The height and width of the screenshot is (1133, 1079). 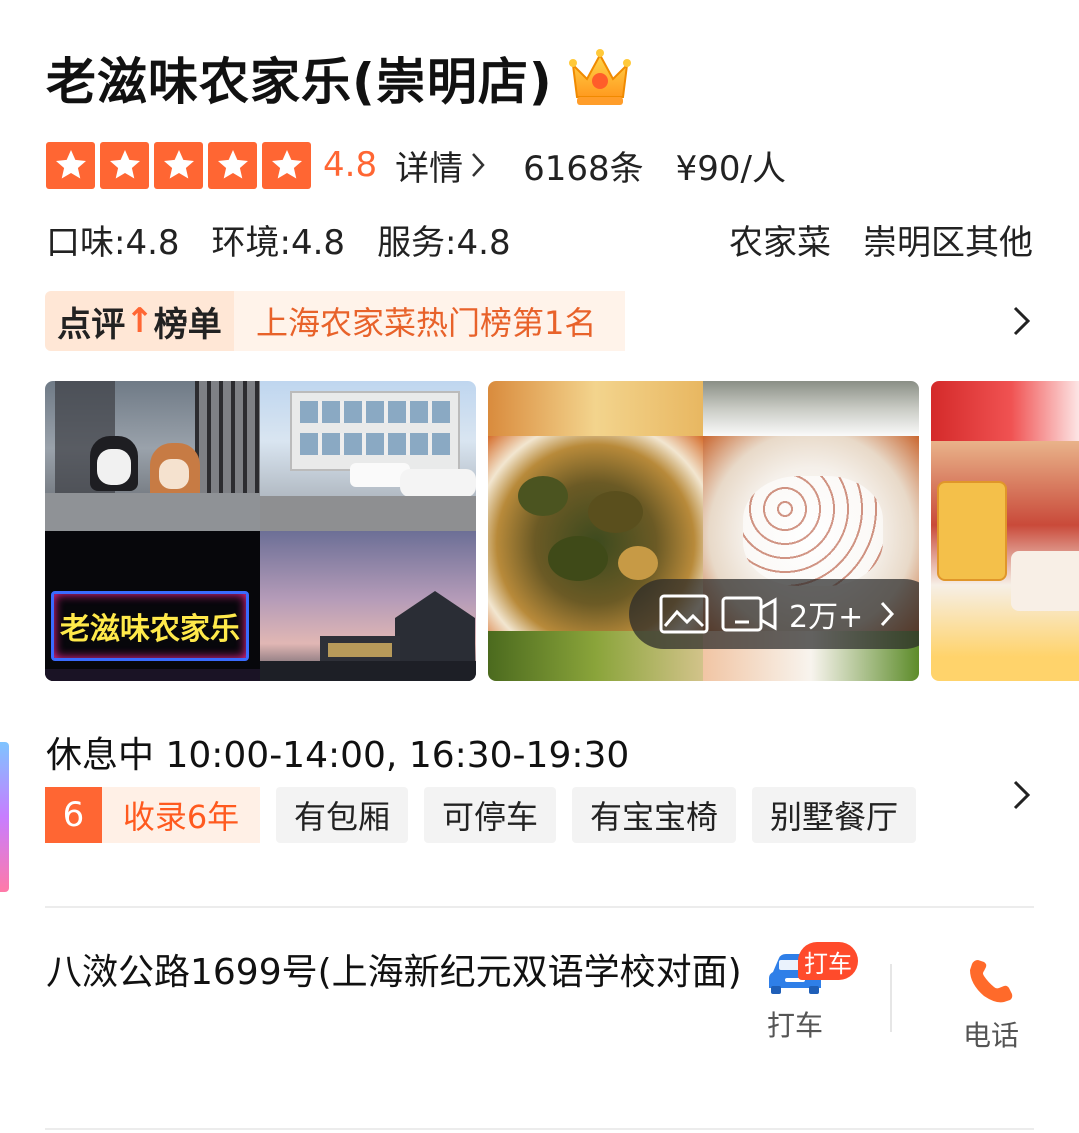 What do you see at coordinates (539, 239) in the screenshot?
I see `subscore-row: 口味:4.8 环境:4.8 服务:4.8 农家菜 崇明区其他` at bounding box center [539, 239].